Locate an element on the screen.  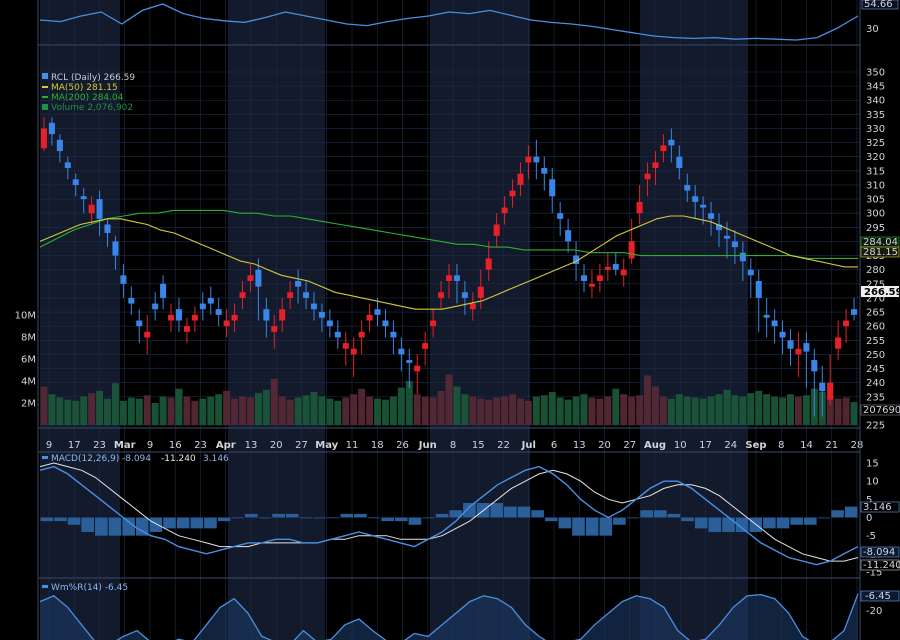
date-tick-label: Jun is located at coordinates (427, 445).